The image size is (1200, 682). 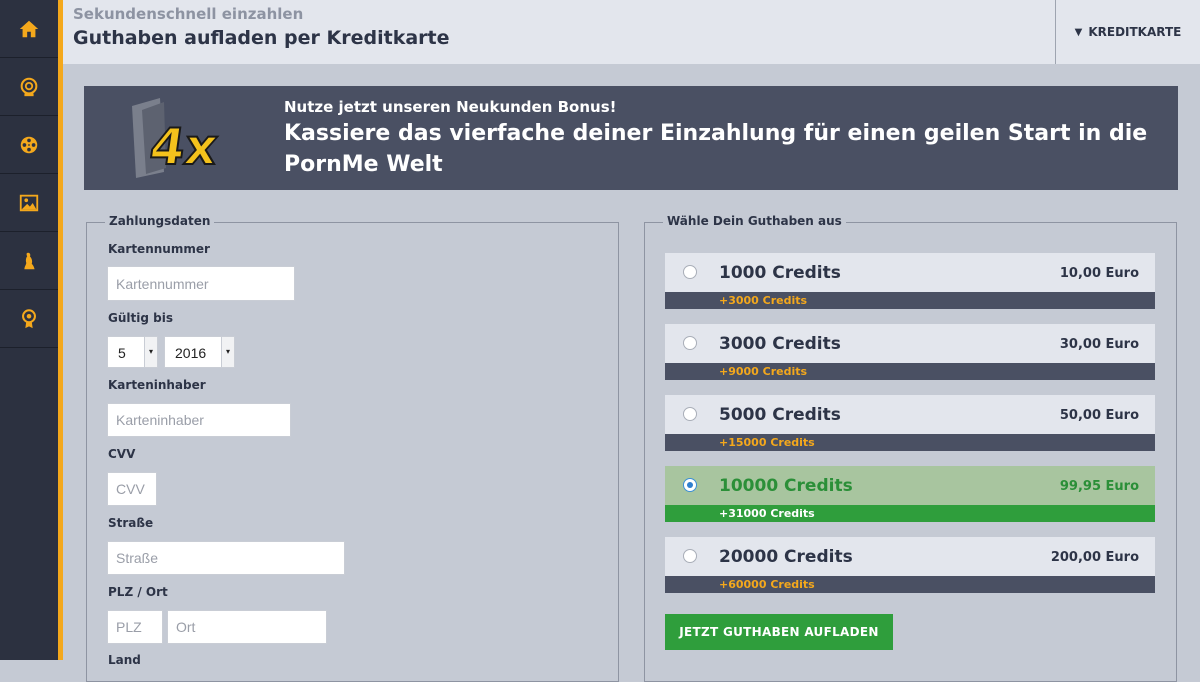 I want to click on caret-down-icon: ▼, so click(x=1078, y=32).